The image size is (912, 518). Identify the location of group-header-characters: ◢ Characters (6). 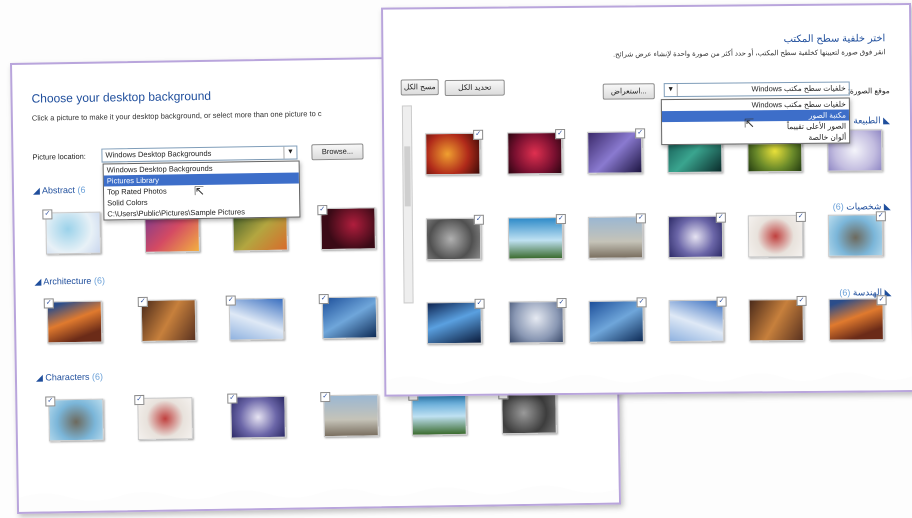
(69, 378).